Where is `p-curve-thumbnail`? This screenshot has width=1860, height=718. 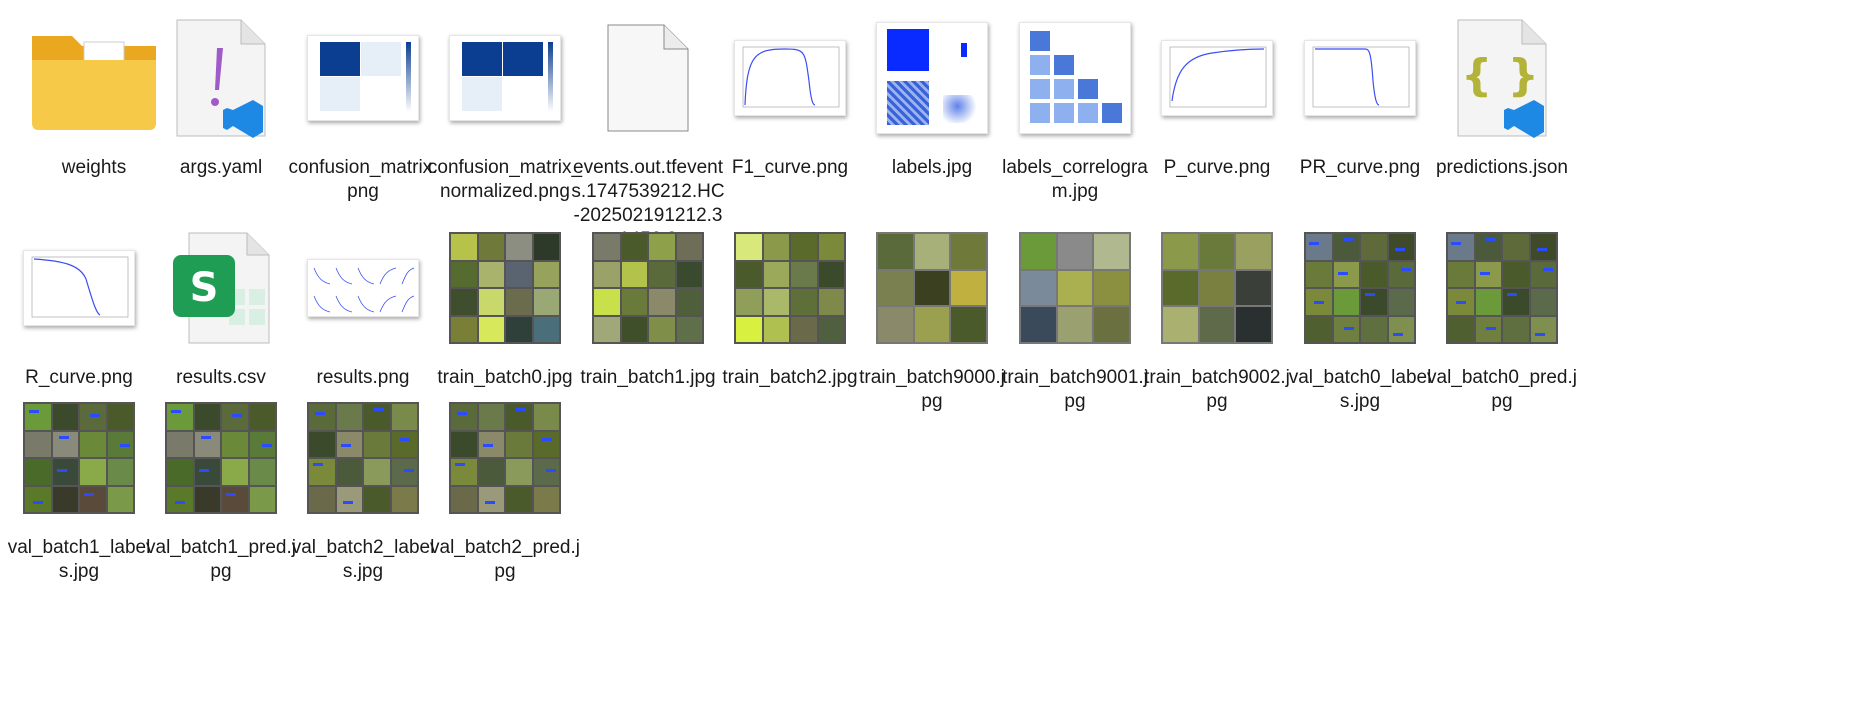 p-curve-thumbnail is located at coordinates (1217, 78).